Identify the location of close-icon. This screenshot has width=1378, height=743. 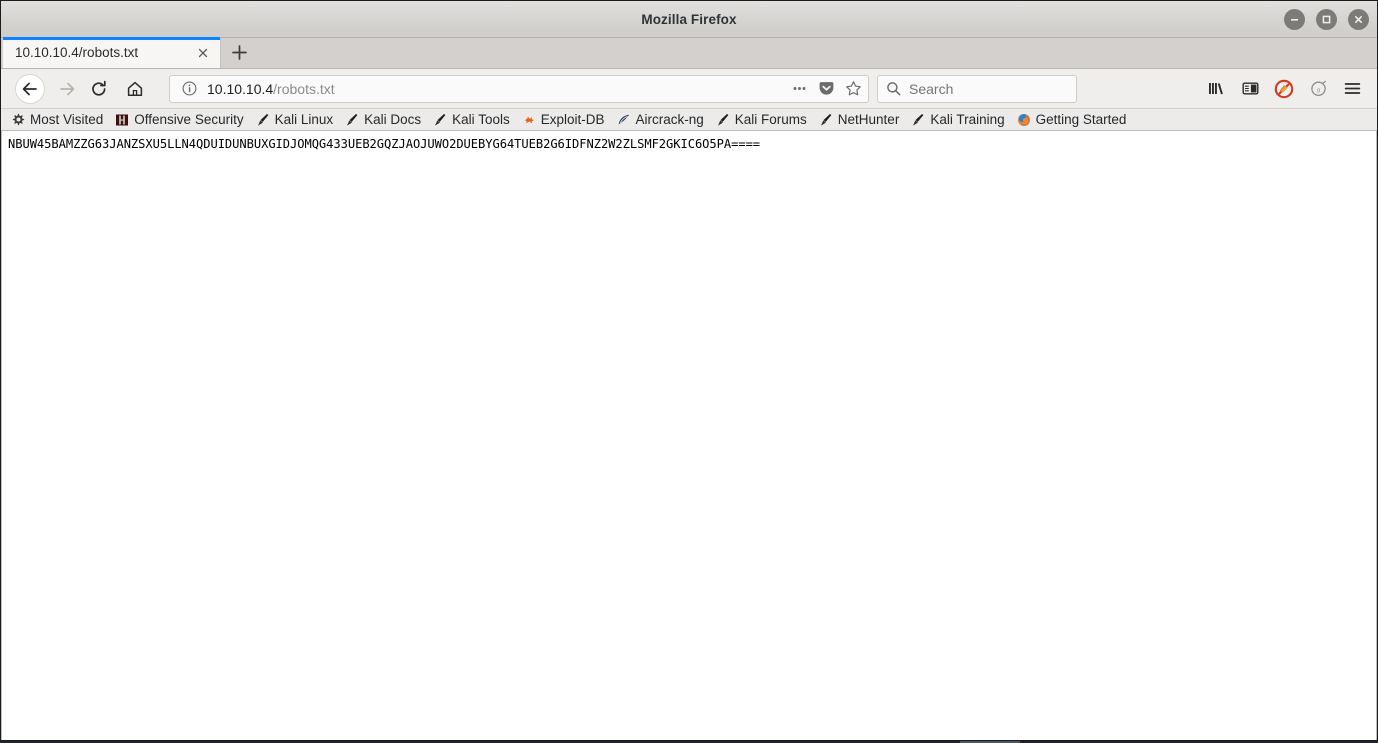
(1358, 19).